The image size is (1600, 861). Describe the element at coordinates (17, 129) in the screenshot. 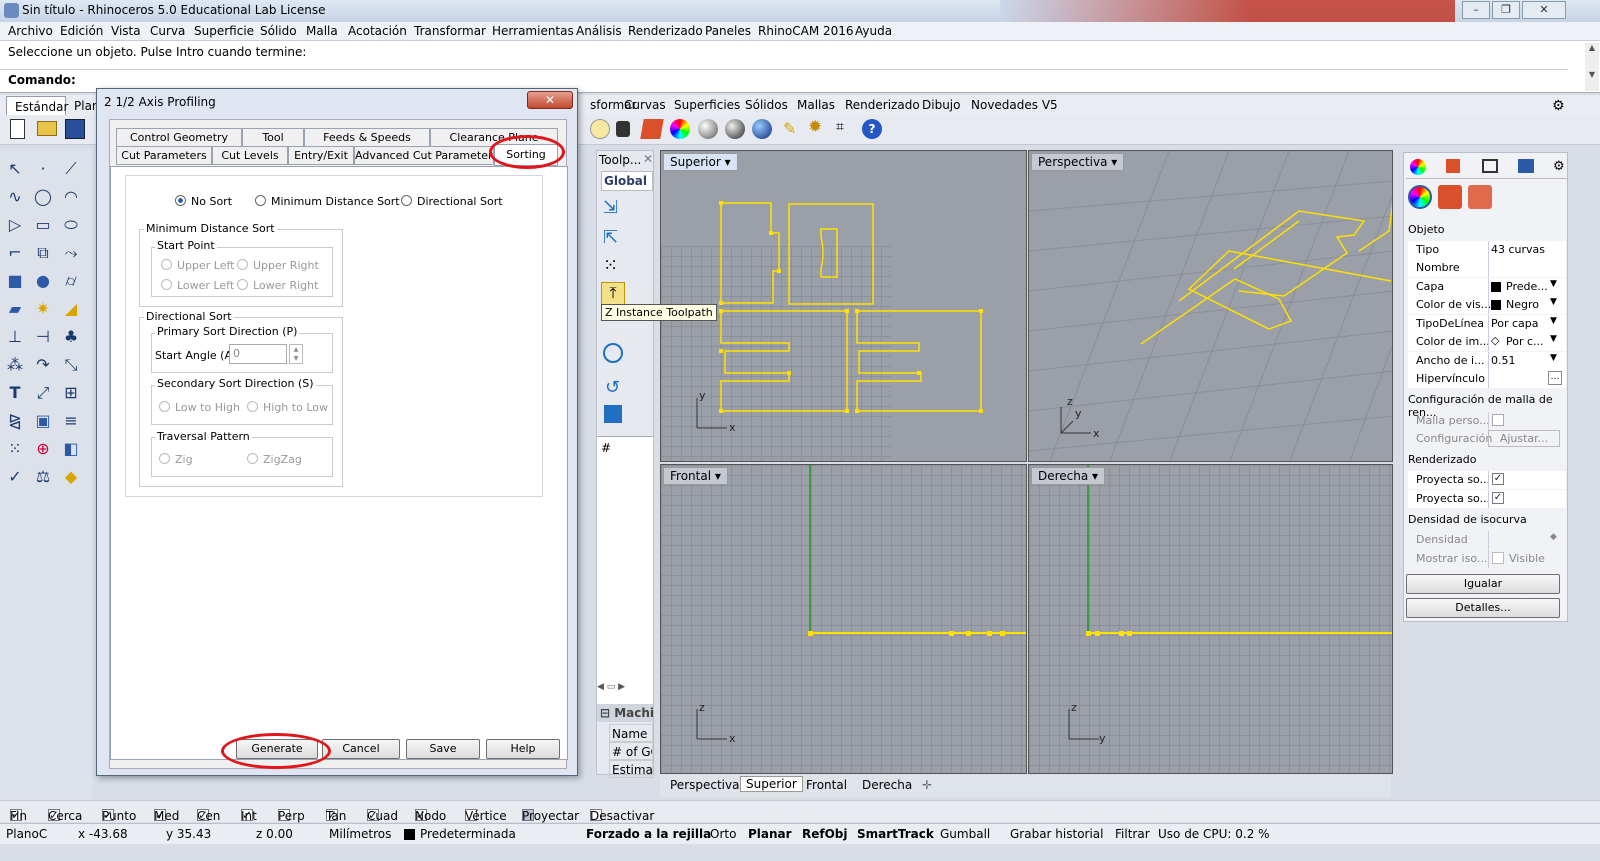

I see `new-file-icon` at that location.